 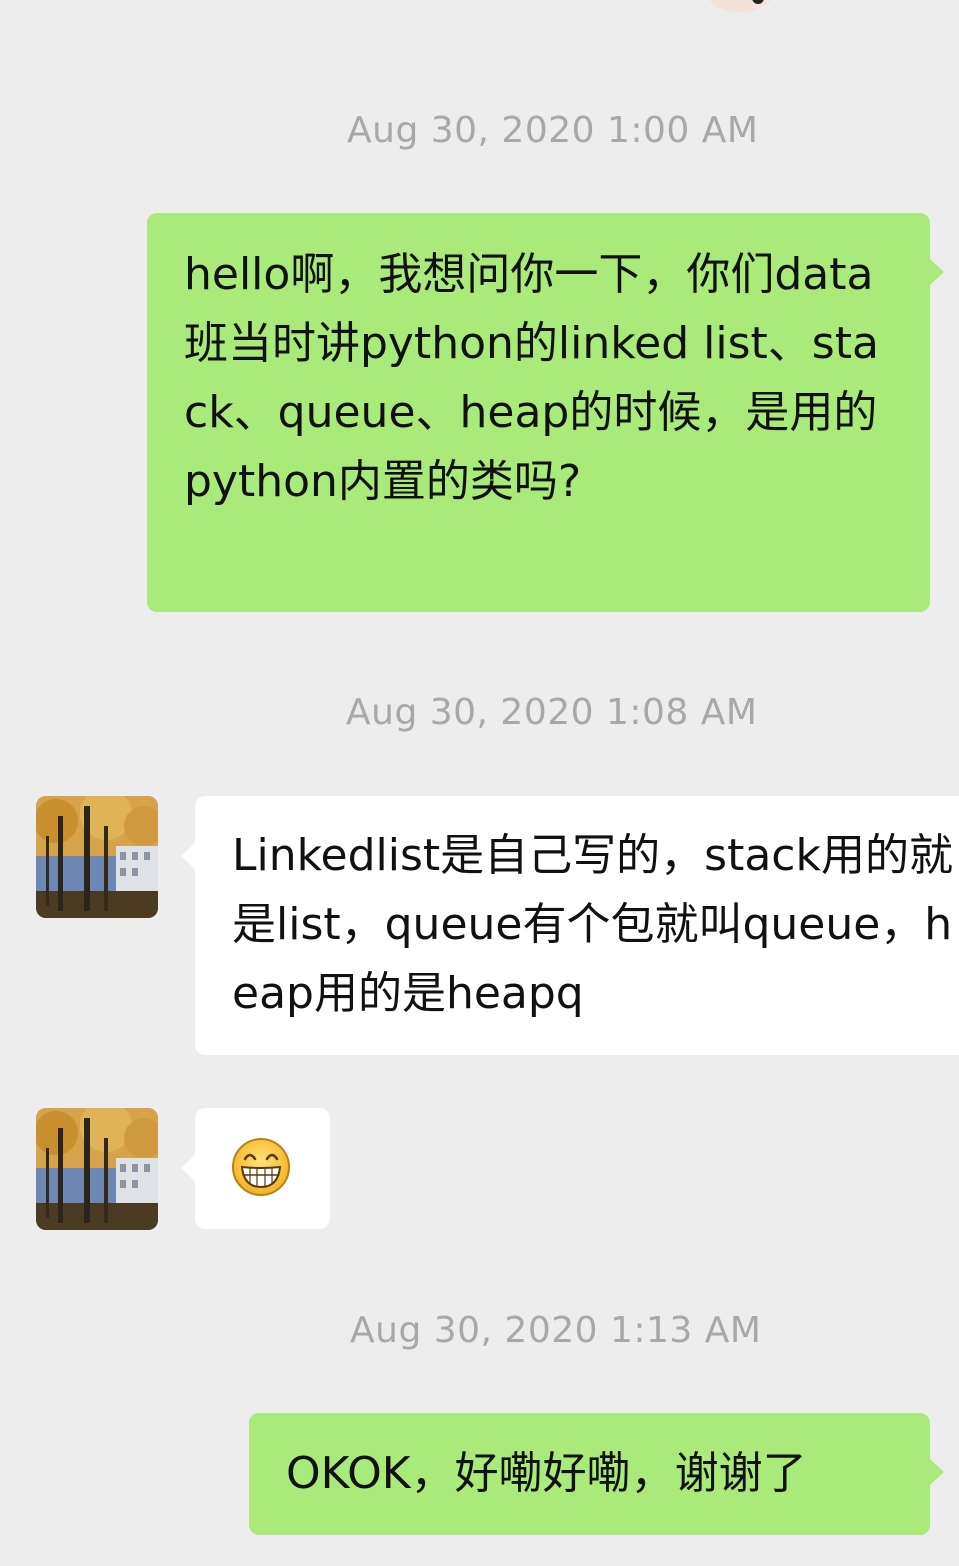 I want to click on timestamp: Aug 30, 2020 1:00 AM, so click(x=553, y=130).